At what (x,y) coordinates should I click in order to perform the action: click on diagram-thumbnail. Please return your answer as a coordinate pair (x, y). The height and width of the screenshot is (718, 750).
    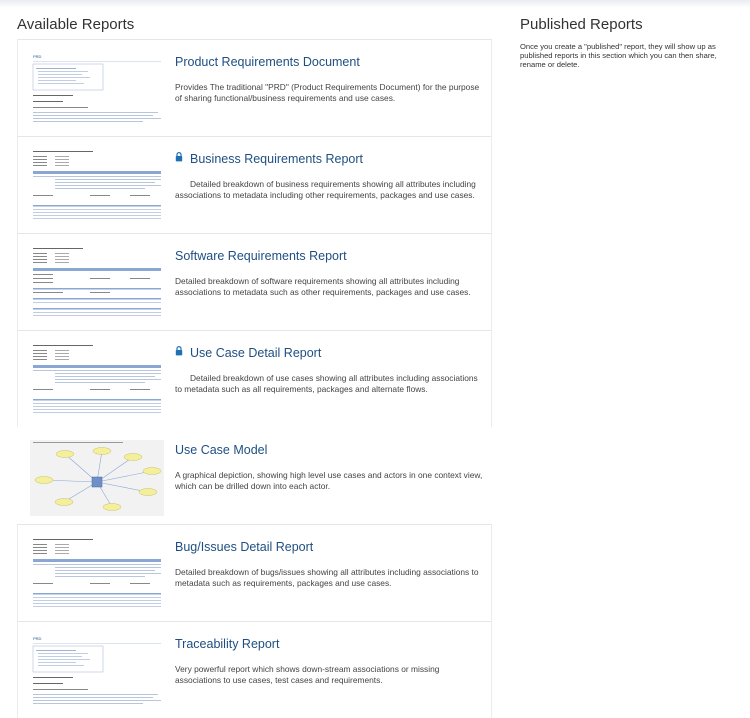
    Looking at the image, I should click on (97, 478).